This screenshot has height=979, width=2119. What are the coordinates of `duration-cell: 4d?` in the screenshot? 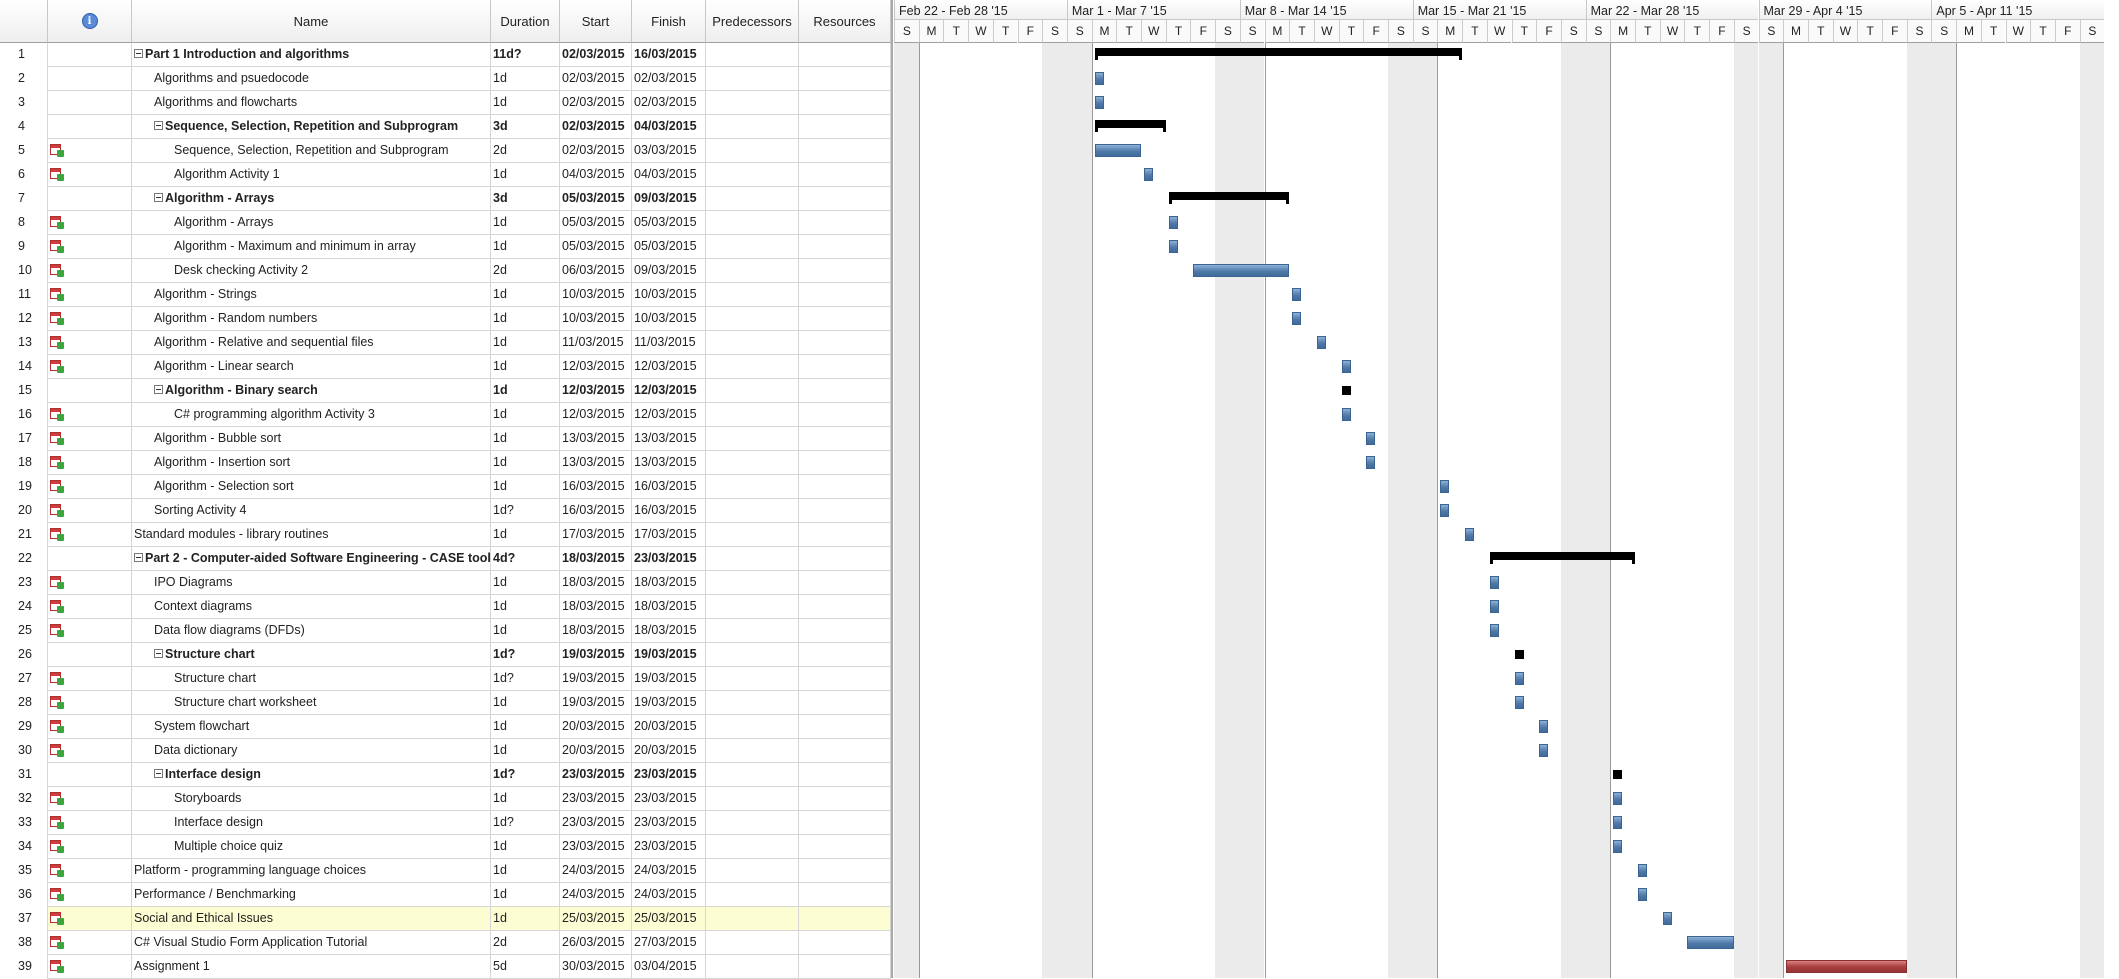 It's located at (525, 559).